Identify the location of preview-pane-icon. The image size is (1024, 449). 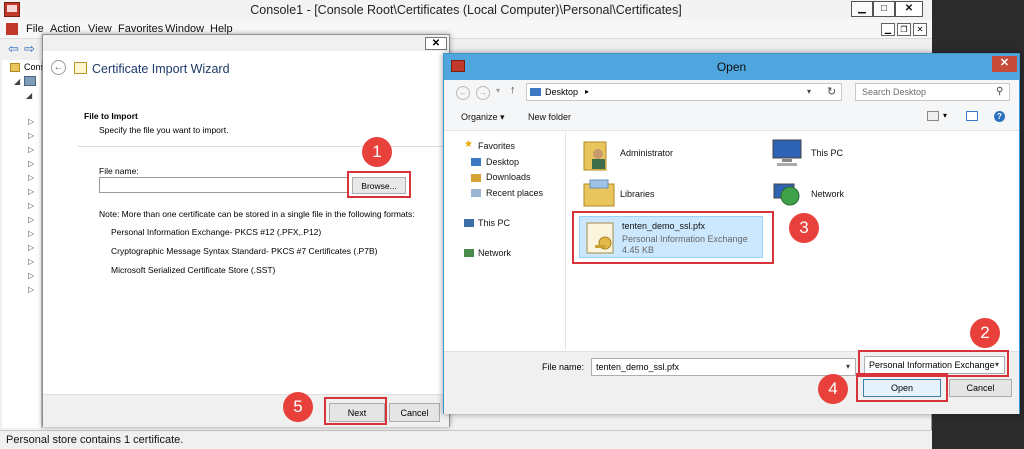
(972, 116).